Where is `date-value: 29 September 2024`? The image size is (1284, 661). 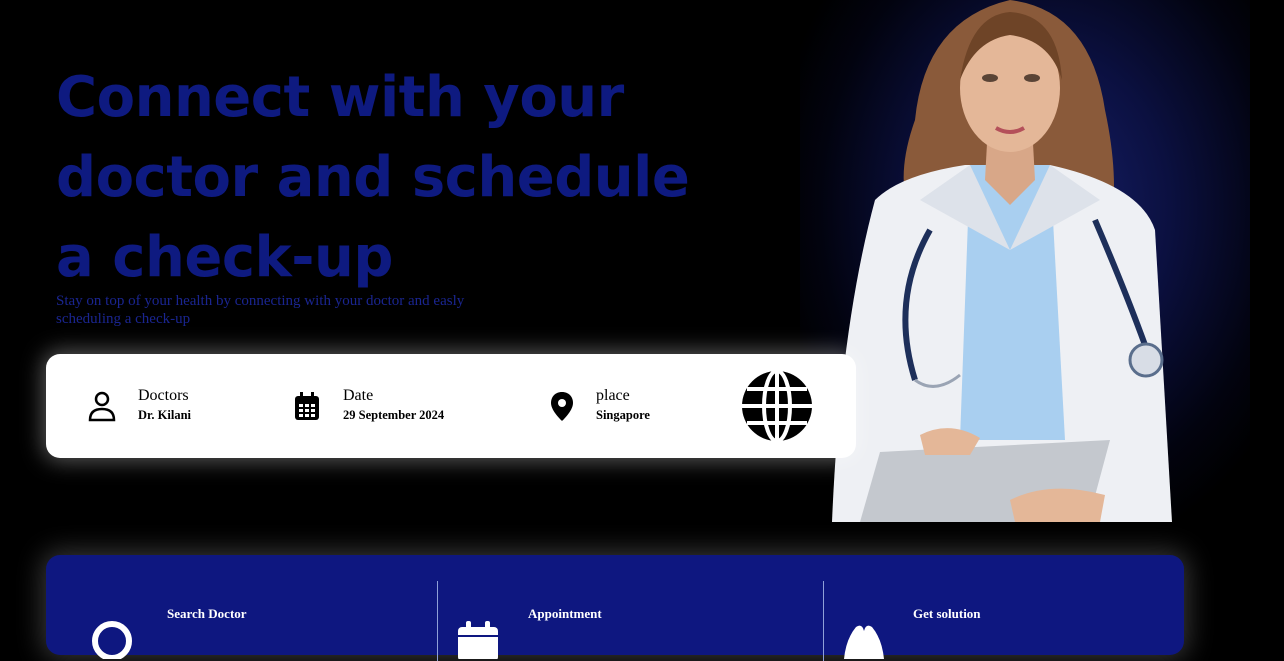 date-value: 29 September 2024 is located at coordinates (394, 415).